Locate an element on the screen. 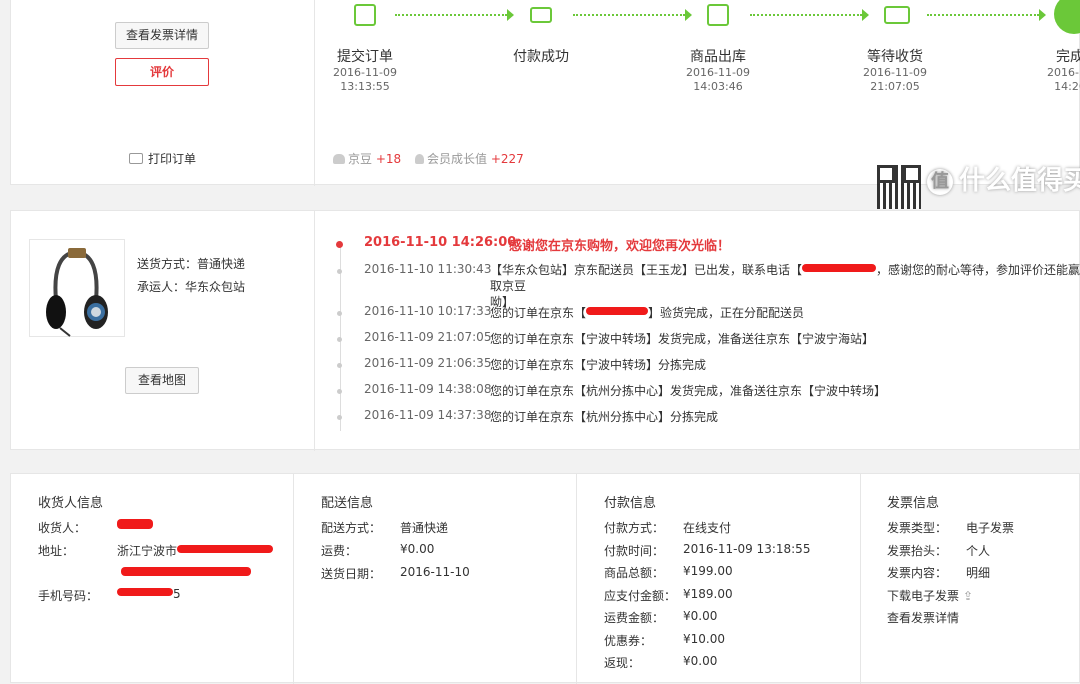  download-icon: ⇪ is located at coordinates (968, 596).